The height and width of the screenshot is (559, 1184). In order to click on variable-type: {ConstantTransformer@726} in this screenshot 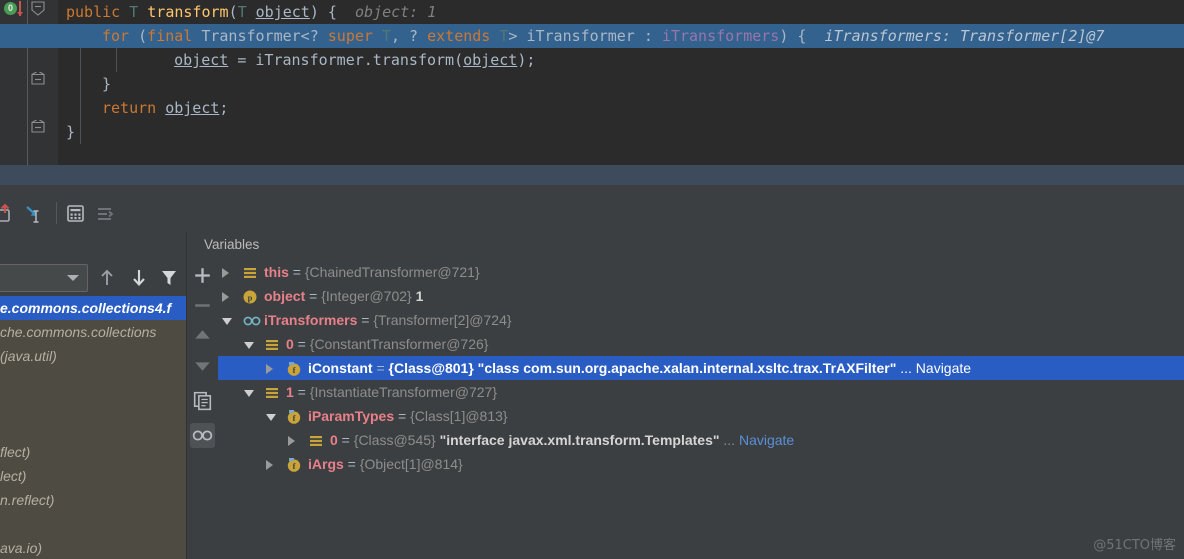, I will do `click(399, 344)`.